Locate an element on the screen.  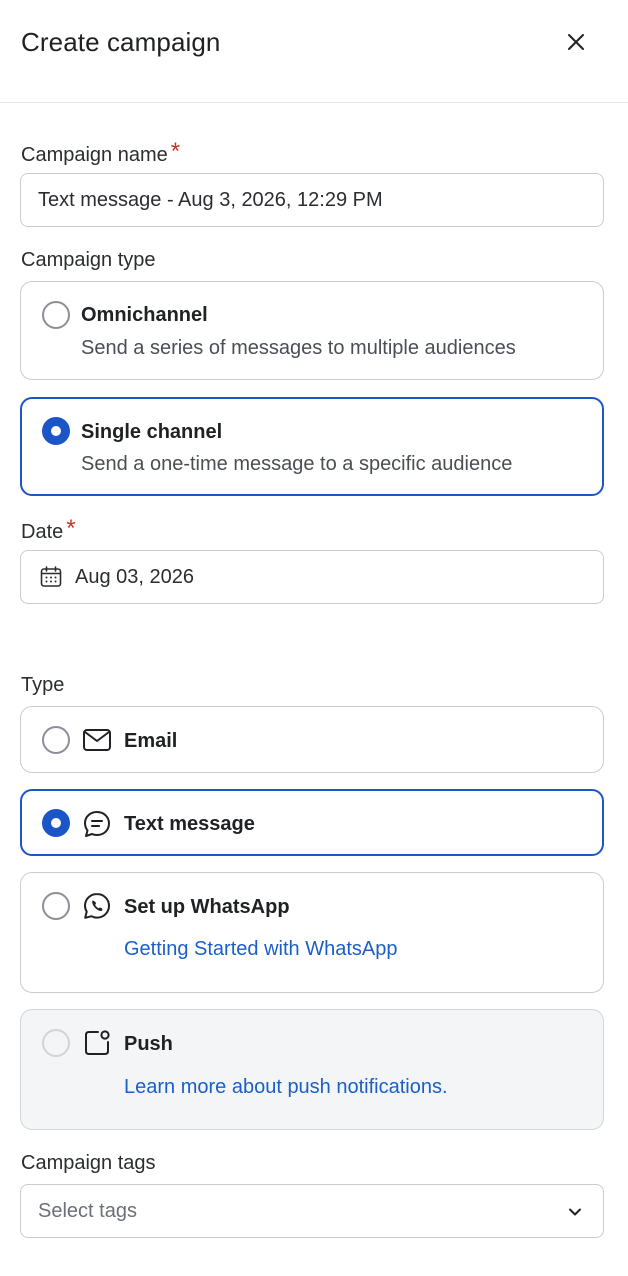
whatsapp-getting-started-link: Getting Started with WhatsApp is located at coordinates (260, 949).